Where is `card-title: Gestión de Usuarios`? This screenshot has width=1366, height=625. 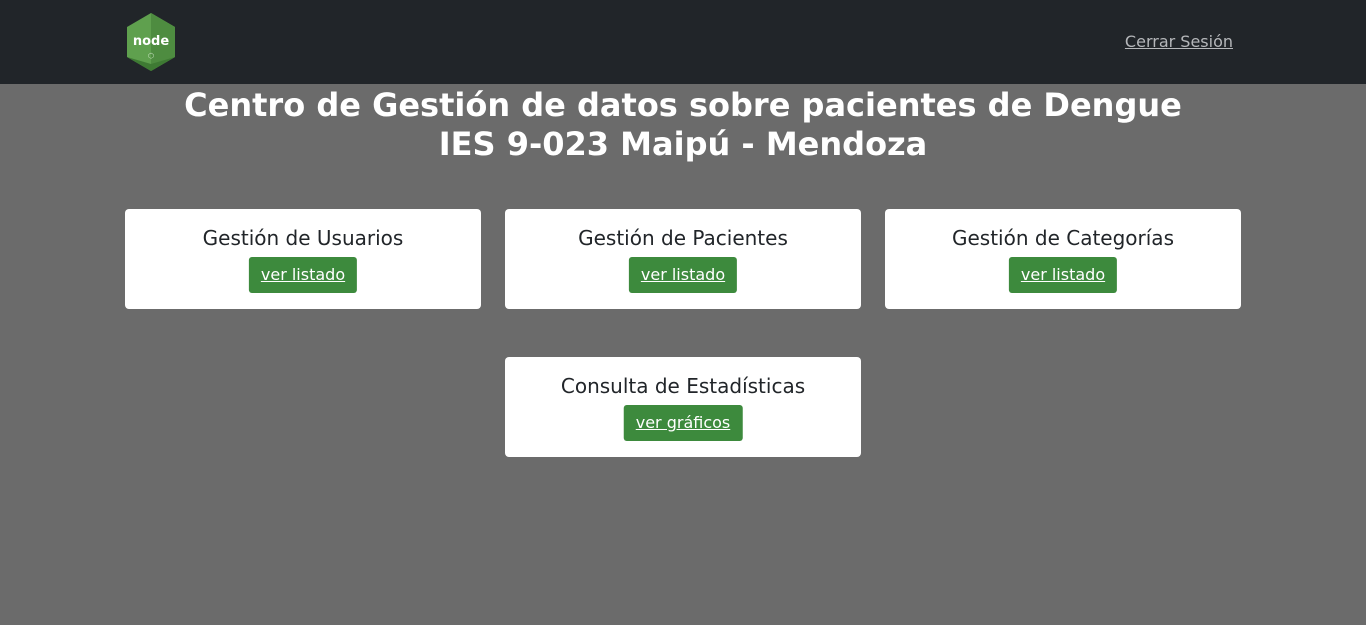
card-title: Gestión de Usuarios is located at coordinates (303, 238).